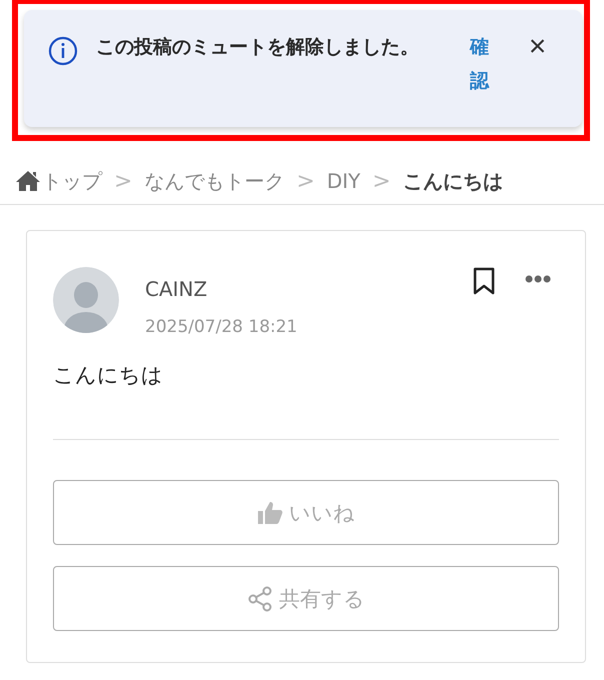  What do you see at coordinates (306, 598) in the screenshot?
I see `share-button: 共有する` at bounding box center [306, 598].